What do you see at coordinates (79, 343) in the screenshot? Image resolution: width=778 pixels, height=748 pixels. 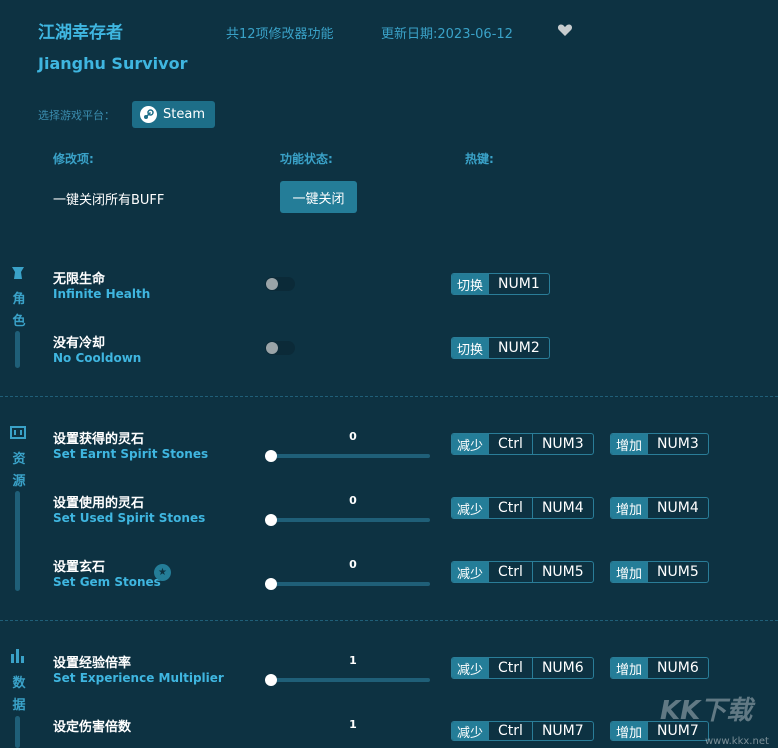 I see `no-cooldown-label: 没有冷却` at bounding box center [79, 343].